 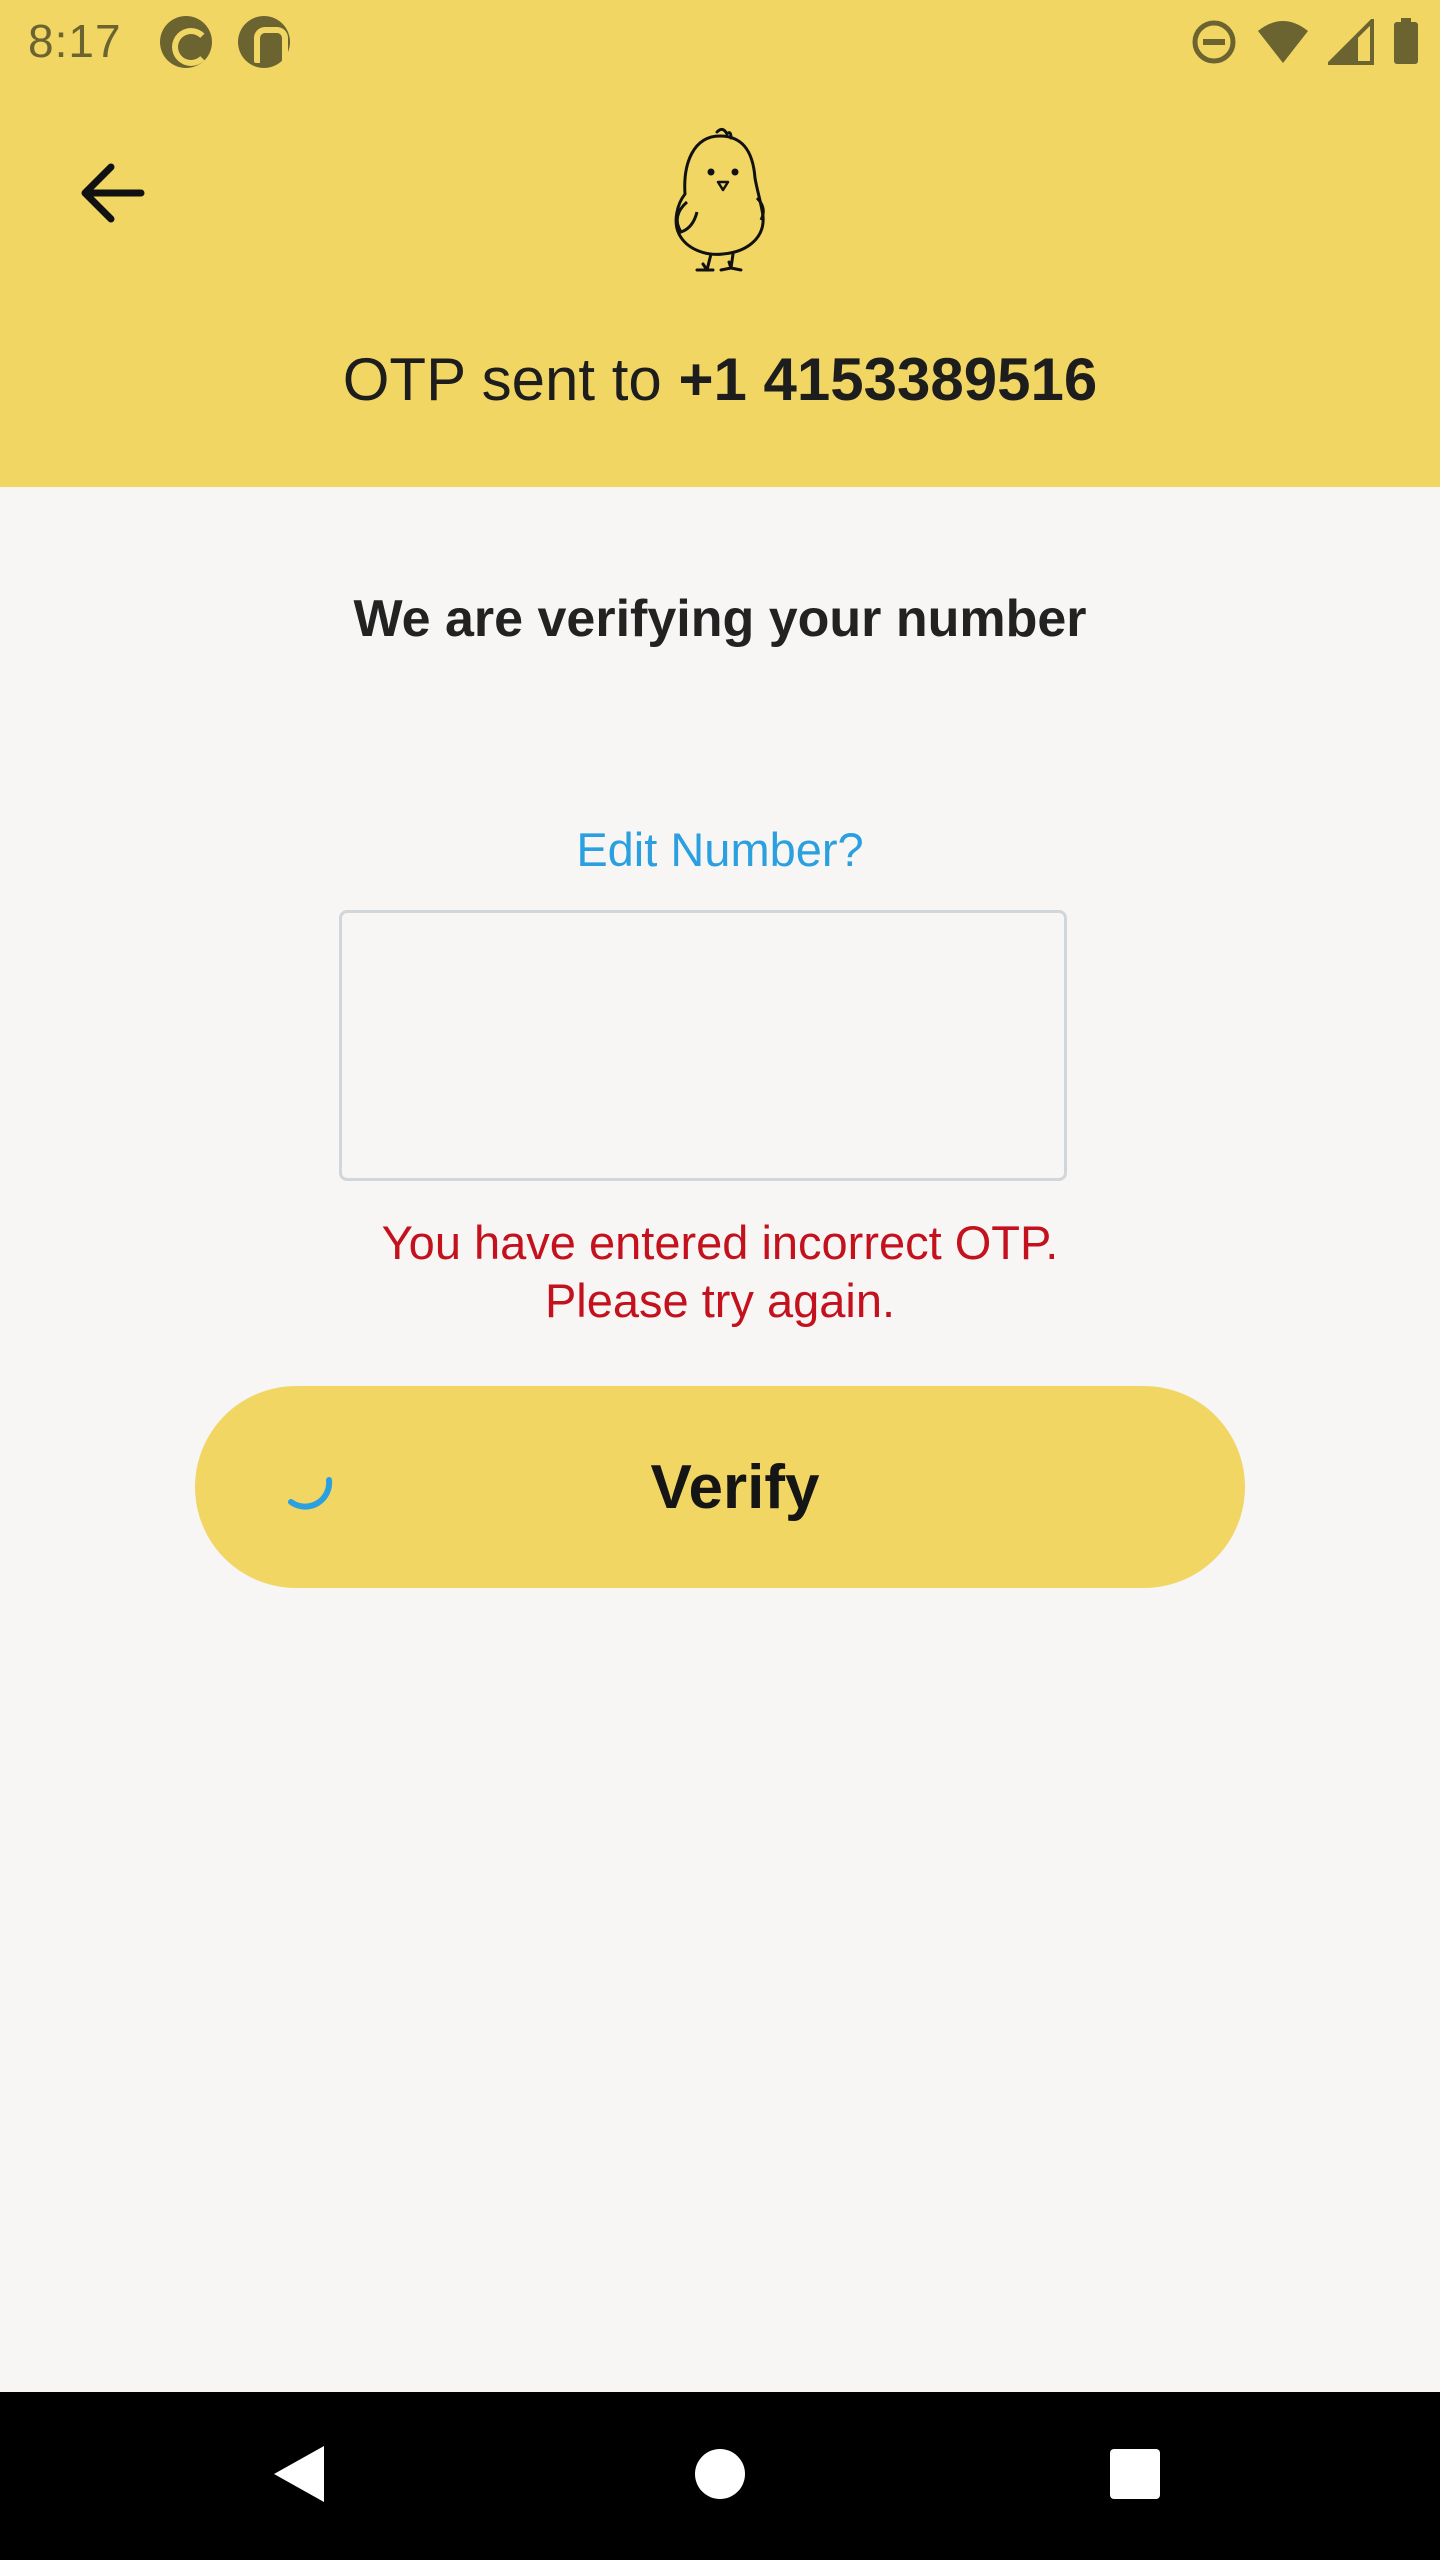 What do you see at coordinates (888, 379) in the screenshot?
I see `phone-number: +1 4153389516` at bounding box center [888, 379].